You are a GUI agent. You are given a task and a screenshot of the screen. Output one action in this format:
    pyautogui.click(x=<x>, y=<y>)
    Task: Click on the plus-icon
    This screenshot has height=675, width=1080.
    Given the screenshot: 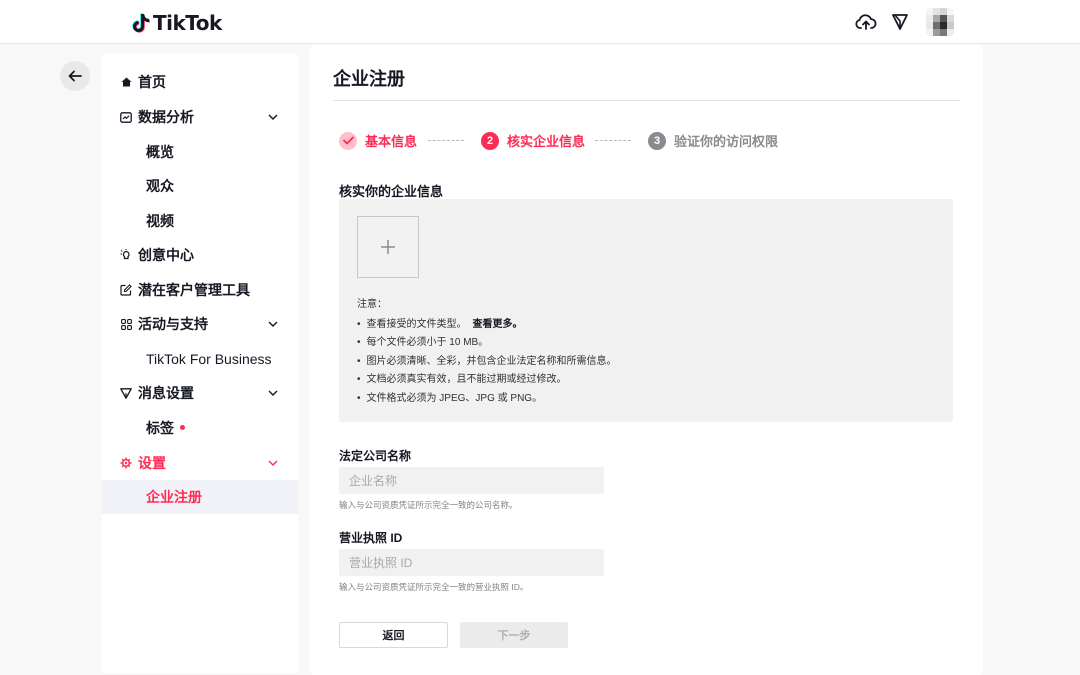 What is the action you would take?
    pyautogui.click(x=388, y=247)
    